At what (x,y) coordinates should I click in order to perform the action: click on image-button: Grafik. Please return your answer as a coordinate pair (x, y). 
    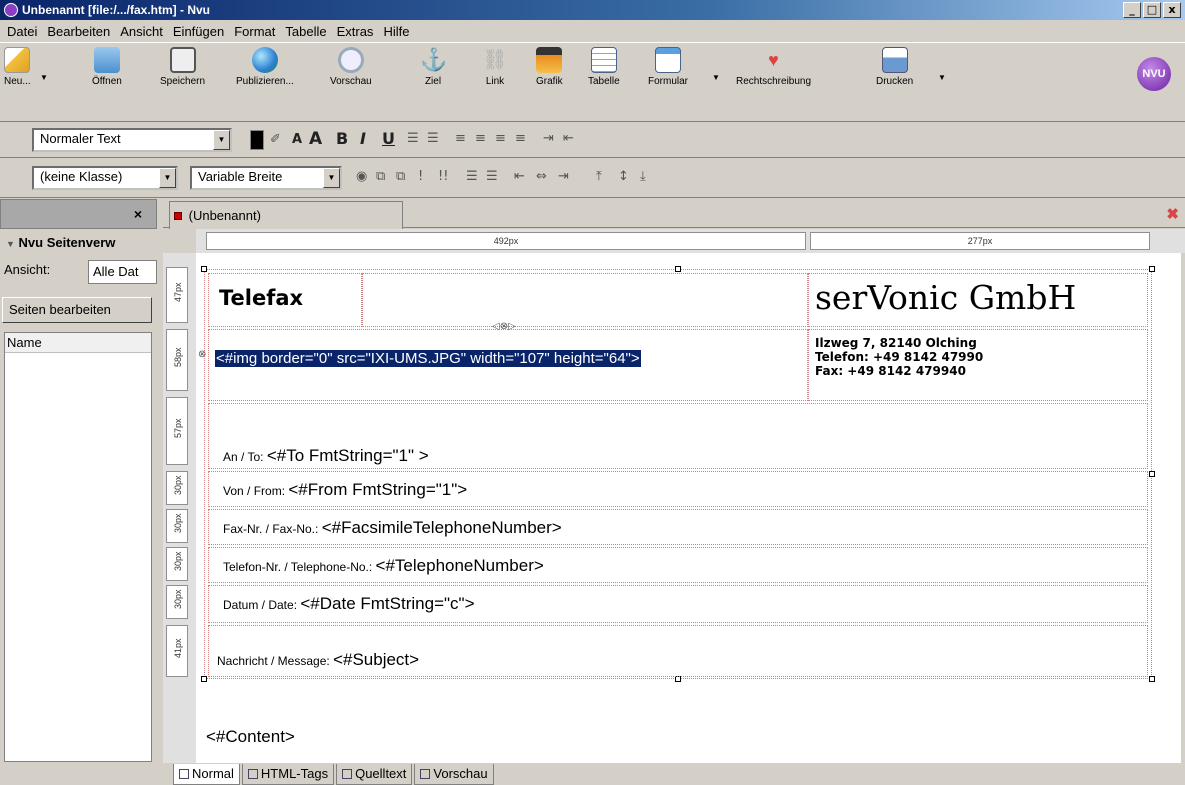
    Looking at the image, I should click on (549, 67).